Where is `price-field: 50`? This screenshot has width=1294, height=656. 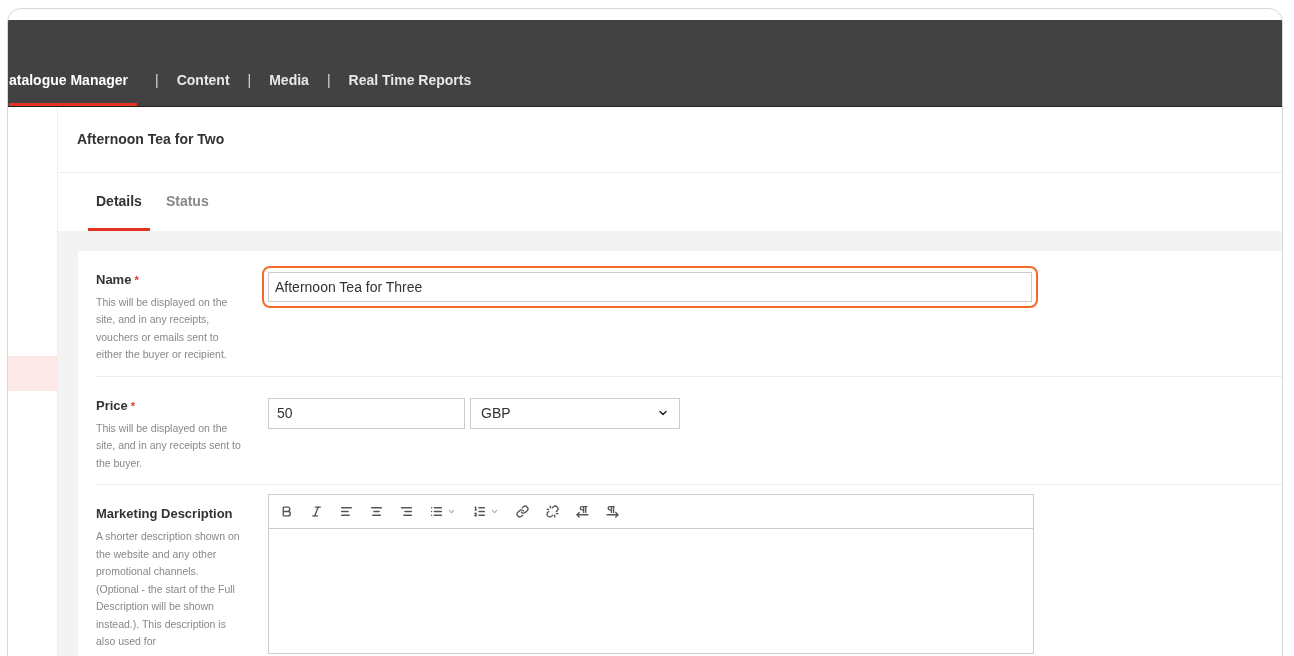 price-field: 50 is located at coordinates (366, 413).